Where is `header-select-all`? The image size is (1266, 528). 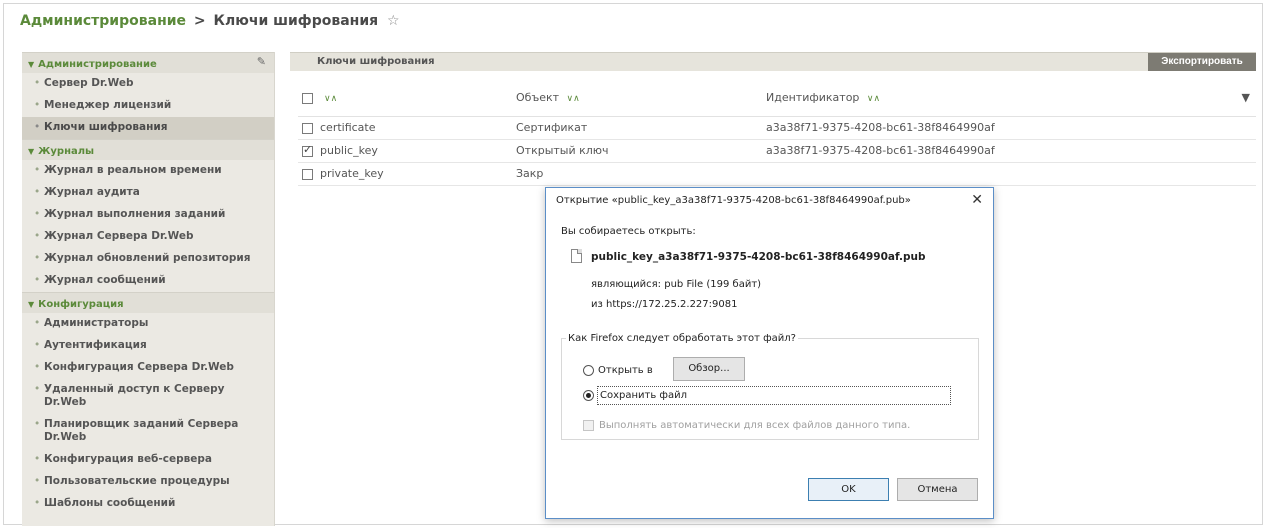 header-select-all is located at coordinates (307, 98).